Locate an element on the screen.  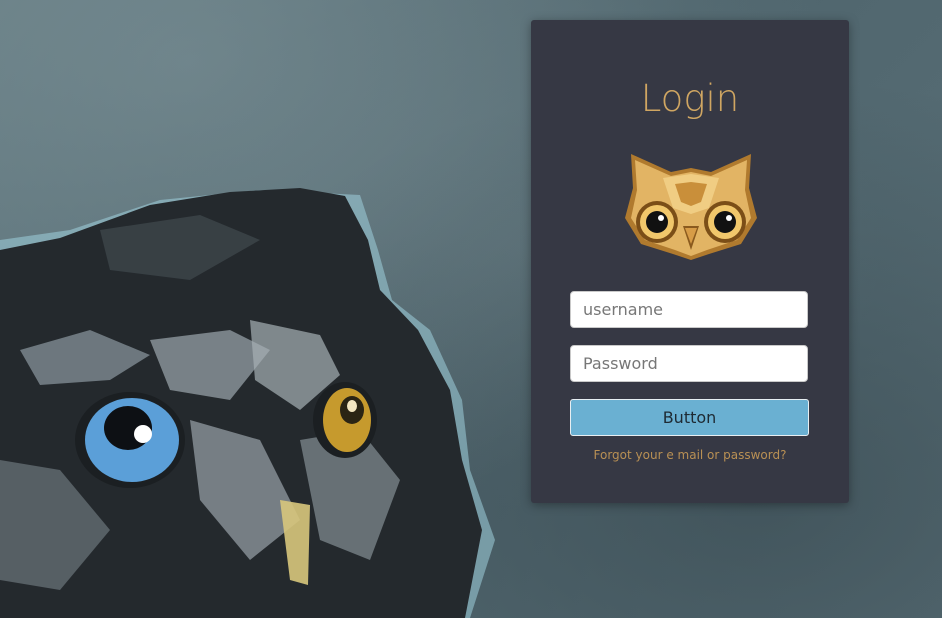
login-button: Button is located at coordinates (689, 417).